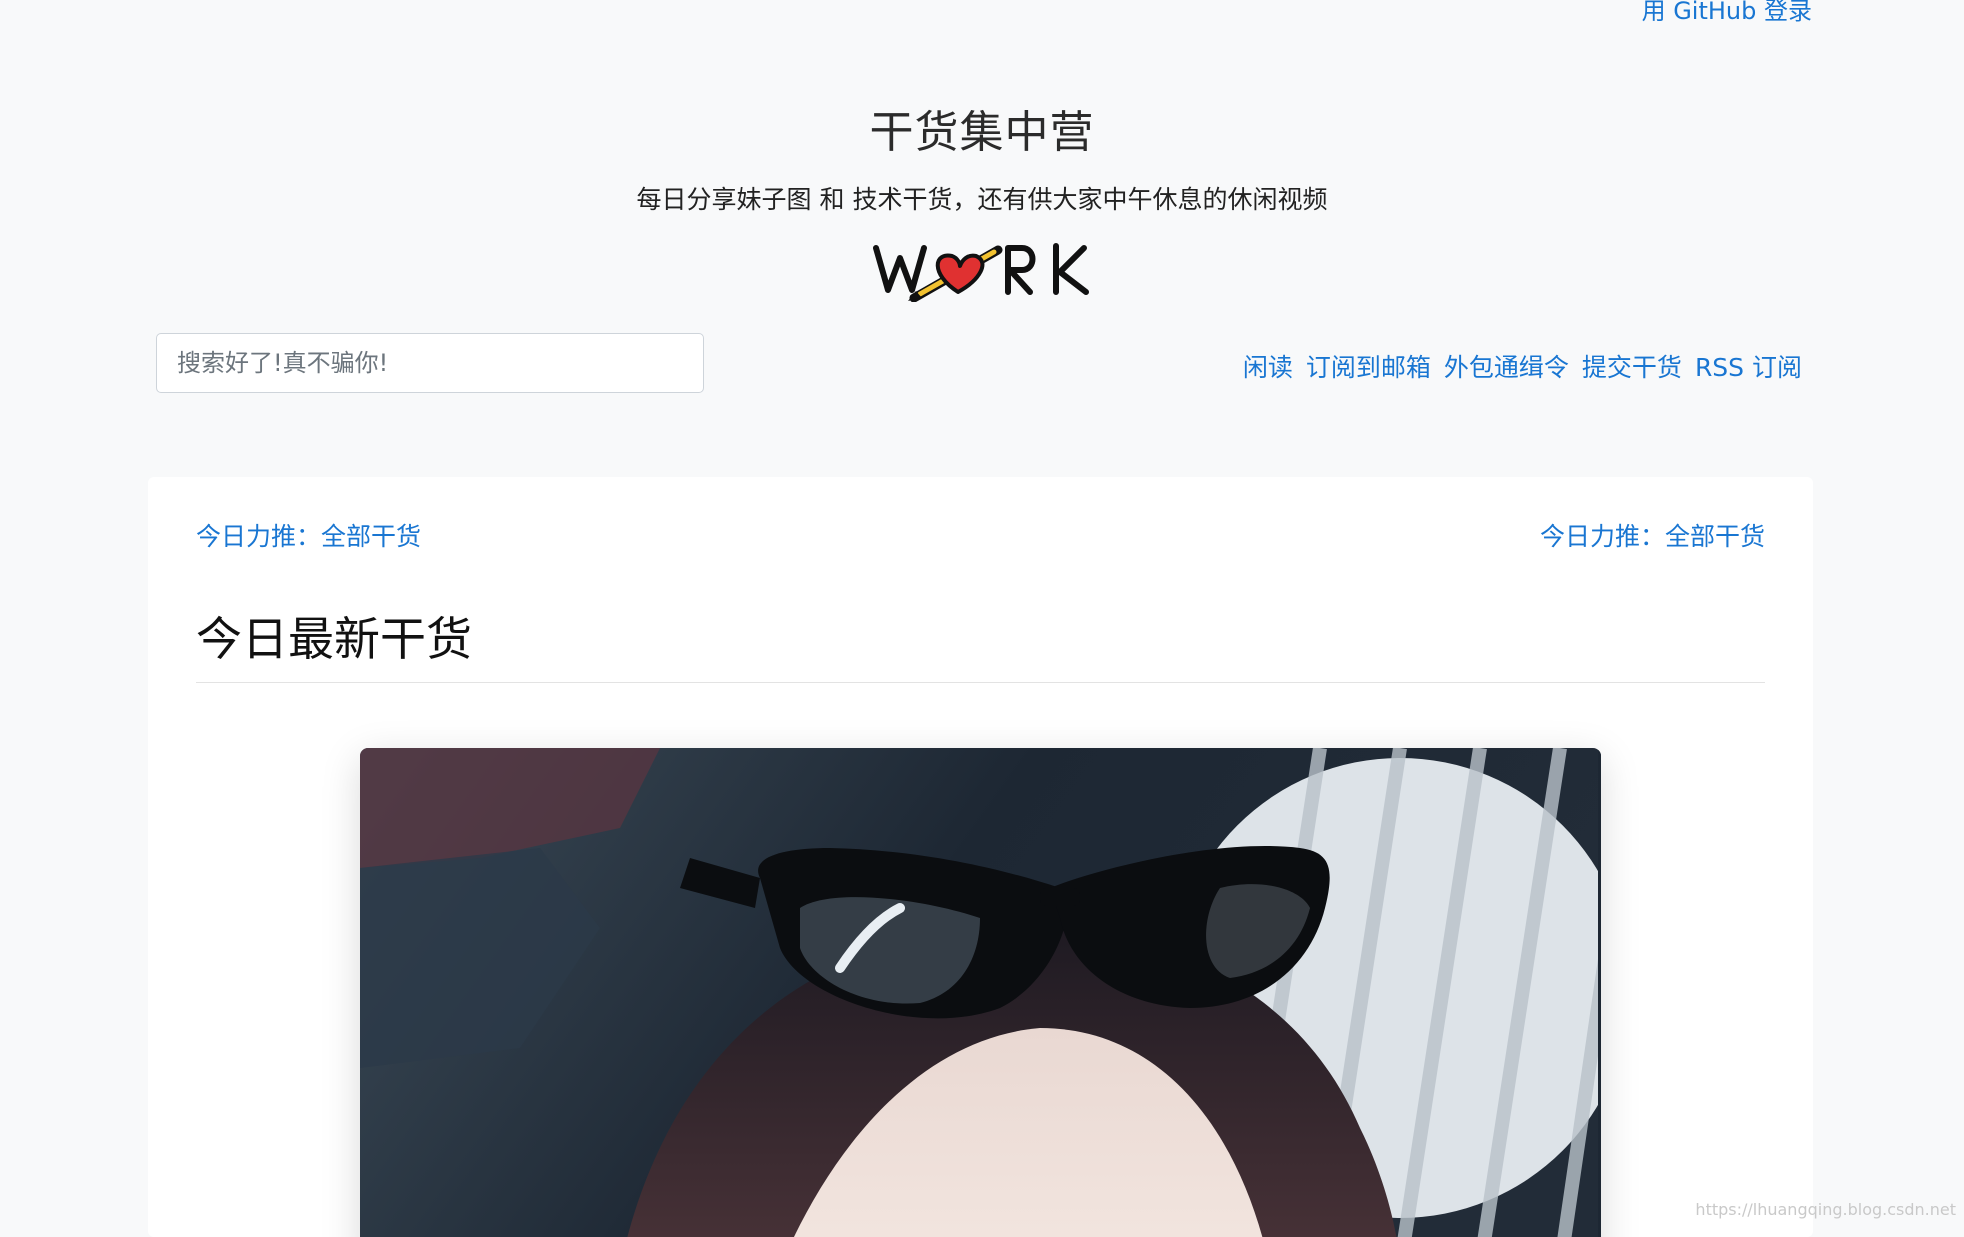 This screenshot has width=1964, height=1237. What do you see at coordinates (1748, 366) in the screenshot?
I see `nav-item-rss: RSS 订阅` at bounding box center [1748, 366].